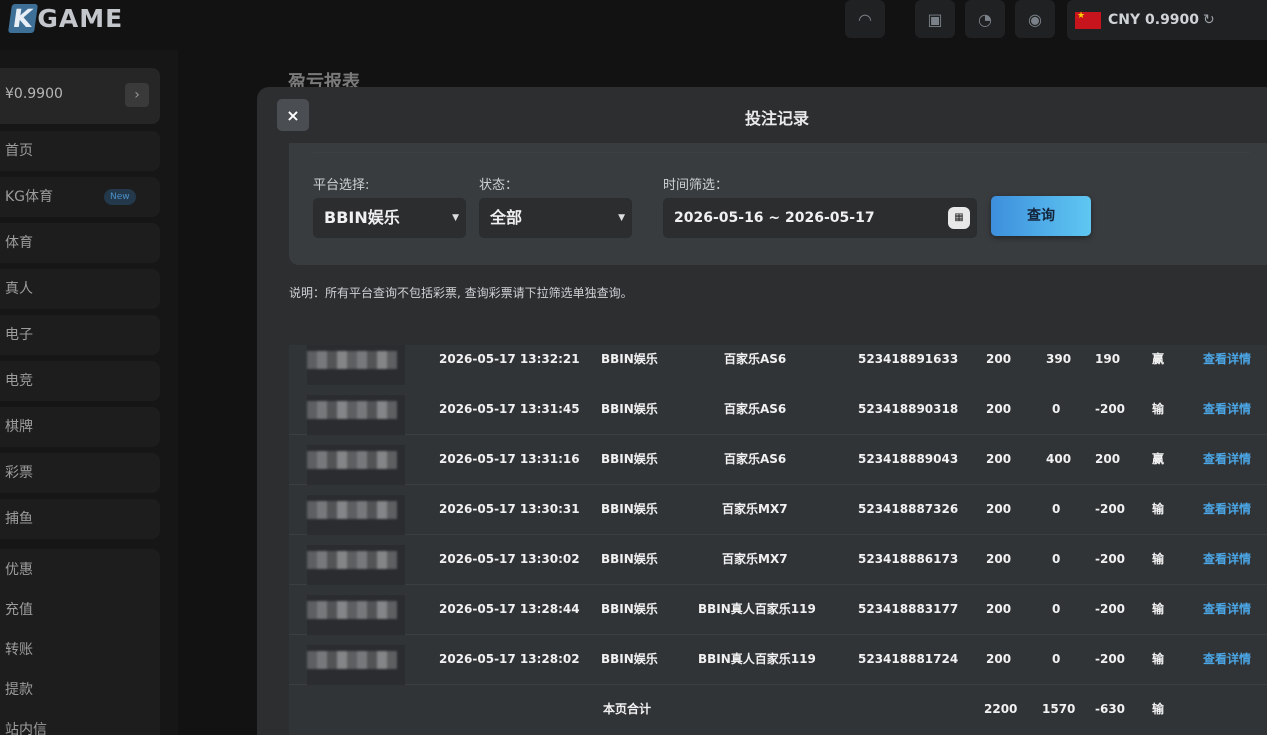 This screenshot has height=735, width=1267. What do you see at coordinates (19, 335) in the screenshot?
I see `sidebar-item-label: 电子` at bounding box center [19, 335].